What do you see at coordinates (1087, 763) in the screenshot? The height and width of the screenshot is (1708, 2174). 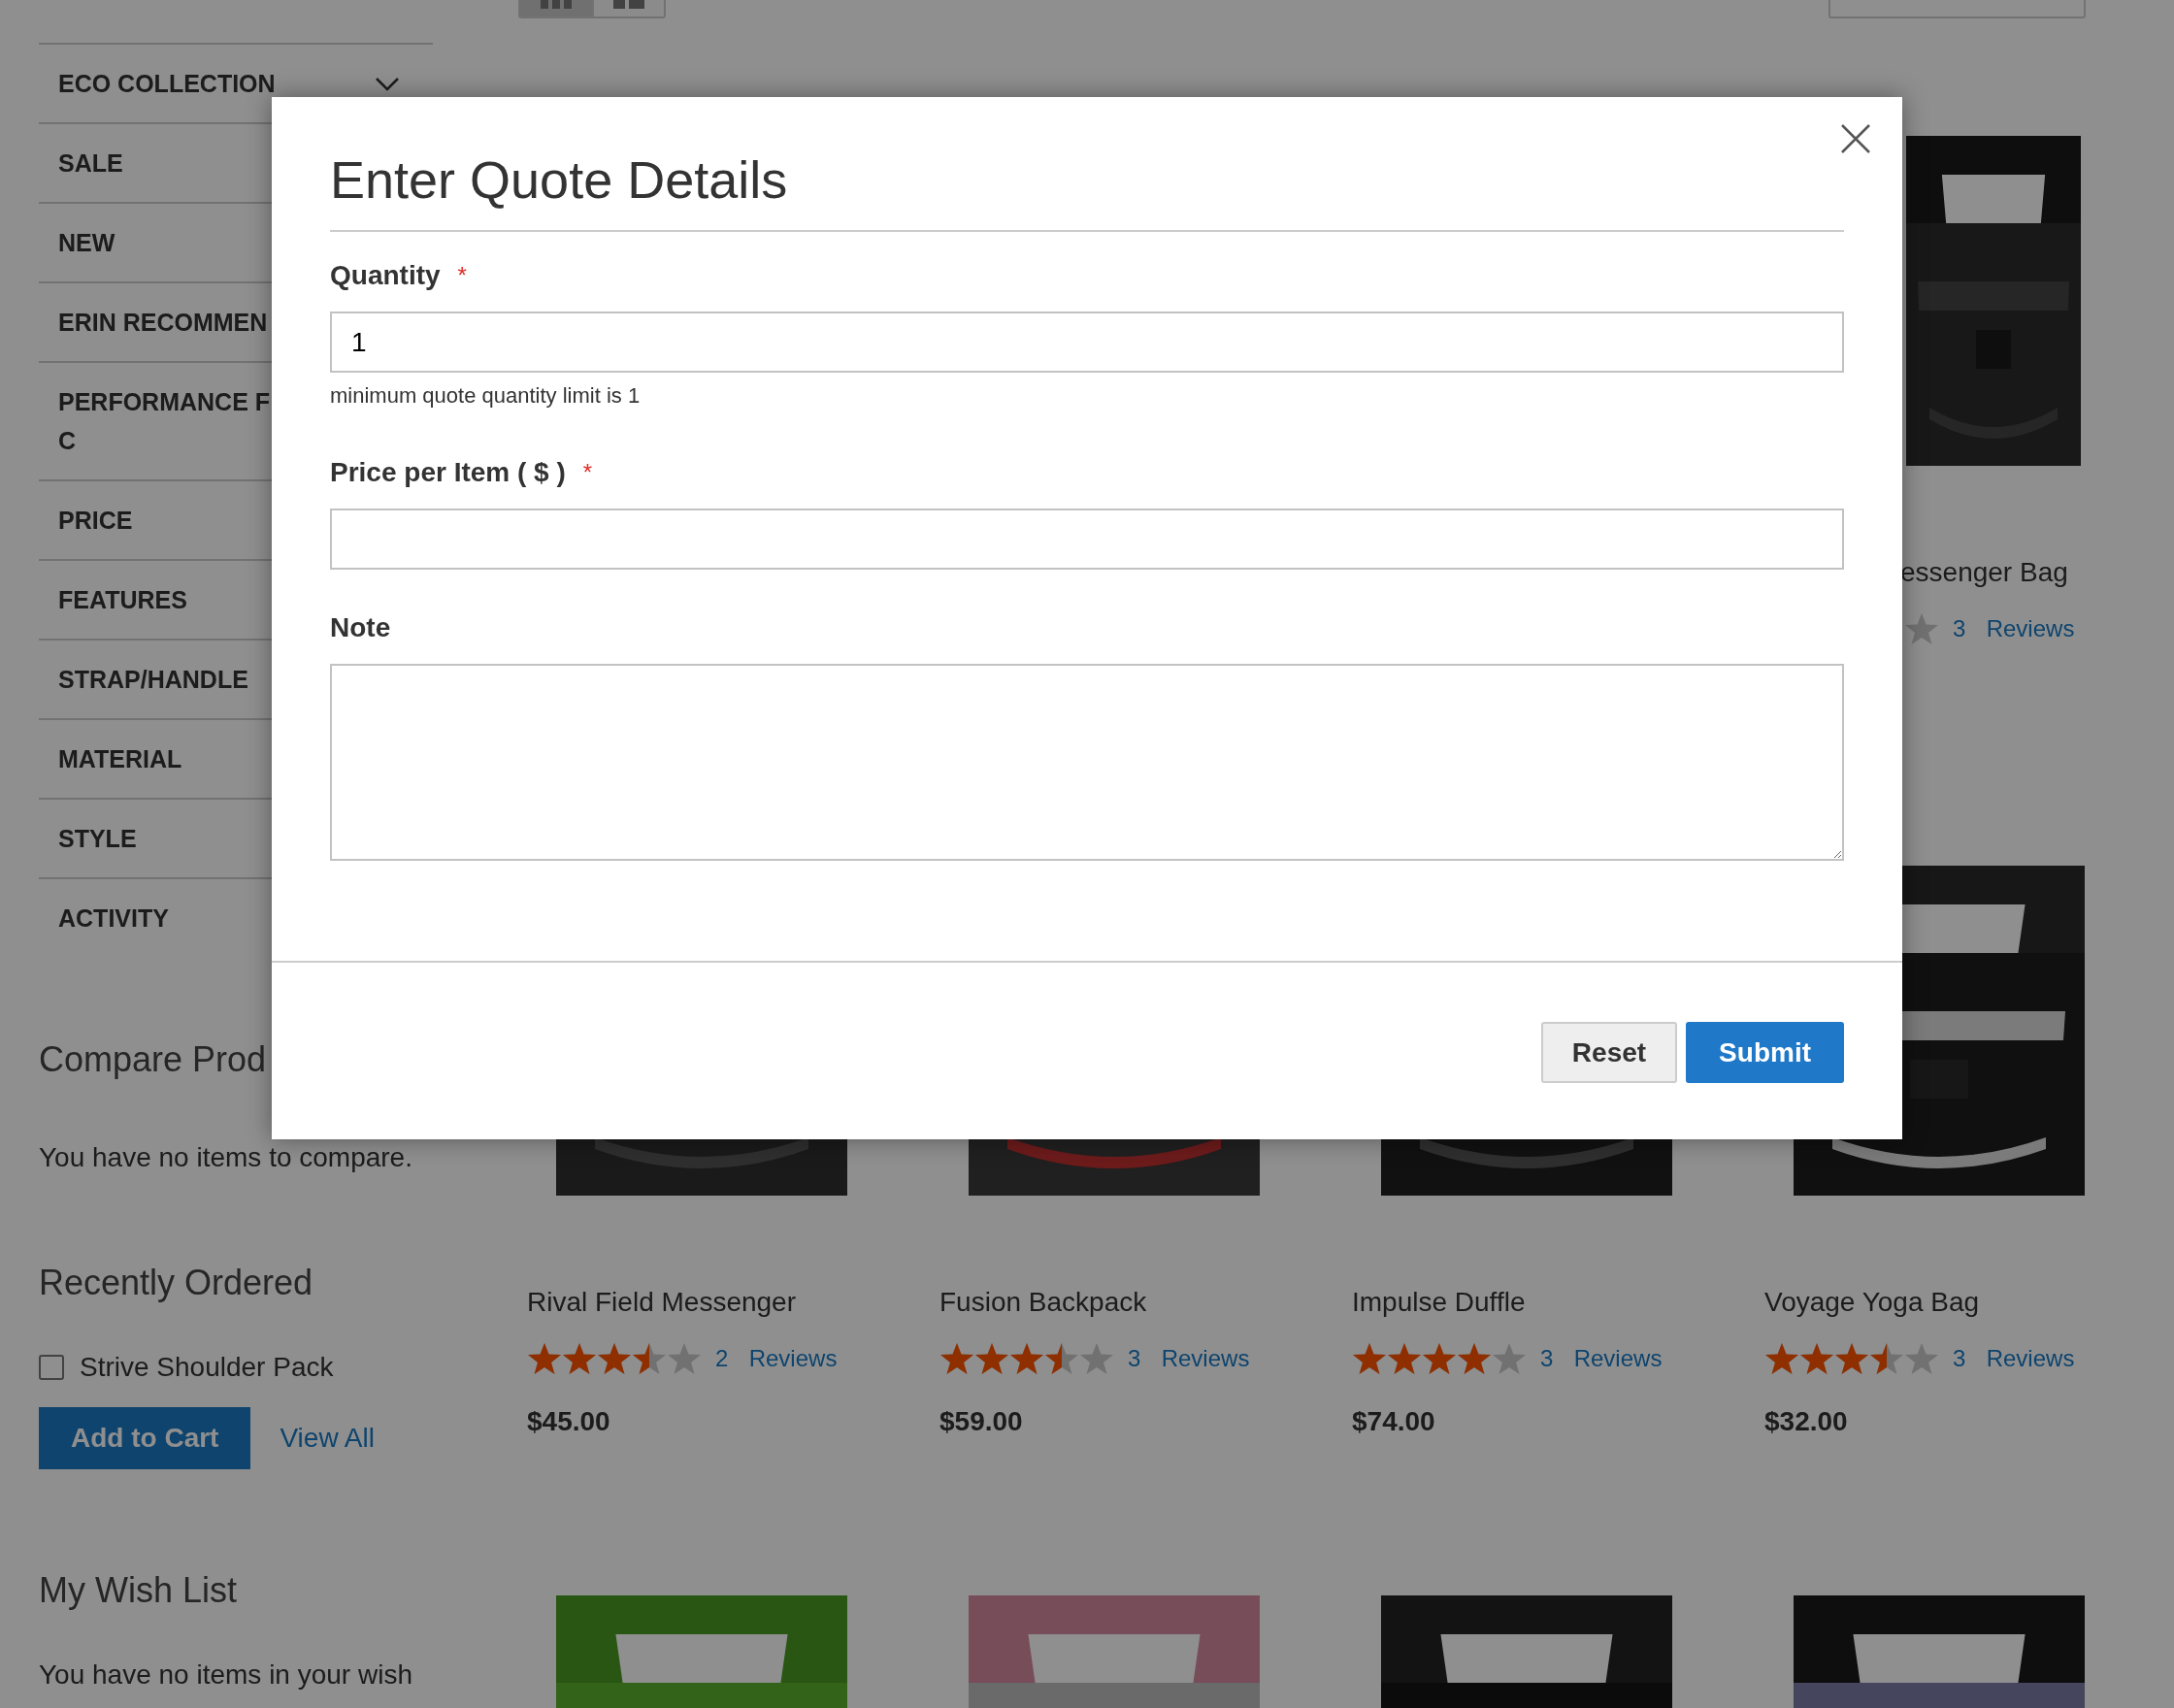 I see `note-field` at bounding box center [1087, 763].